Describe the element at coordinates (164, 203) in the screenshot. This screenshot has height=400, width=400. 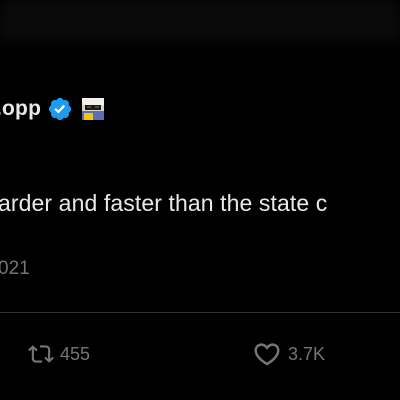
I see `tweet-text: arder and faster than the state c` at that location.